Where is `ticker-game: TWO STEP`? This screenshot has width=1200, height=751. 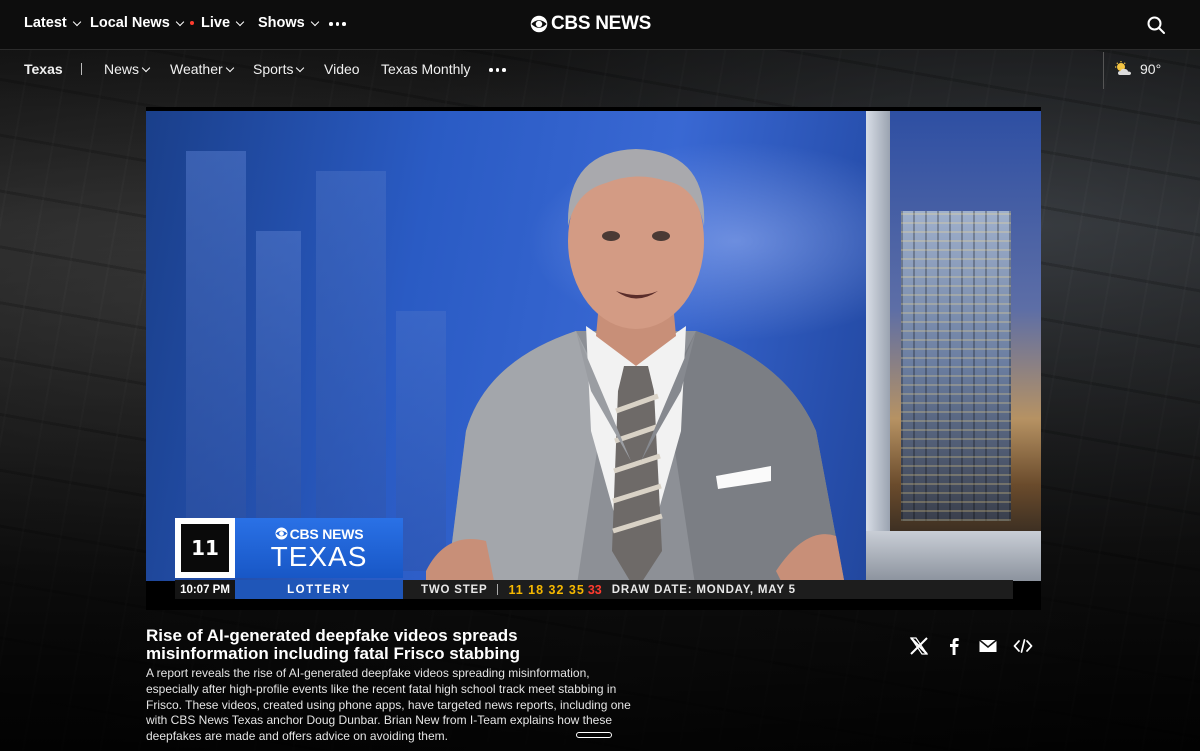
ticker-game: TWO STEP is located at coordinates (454, 589).